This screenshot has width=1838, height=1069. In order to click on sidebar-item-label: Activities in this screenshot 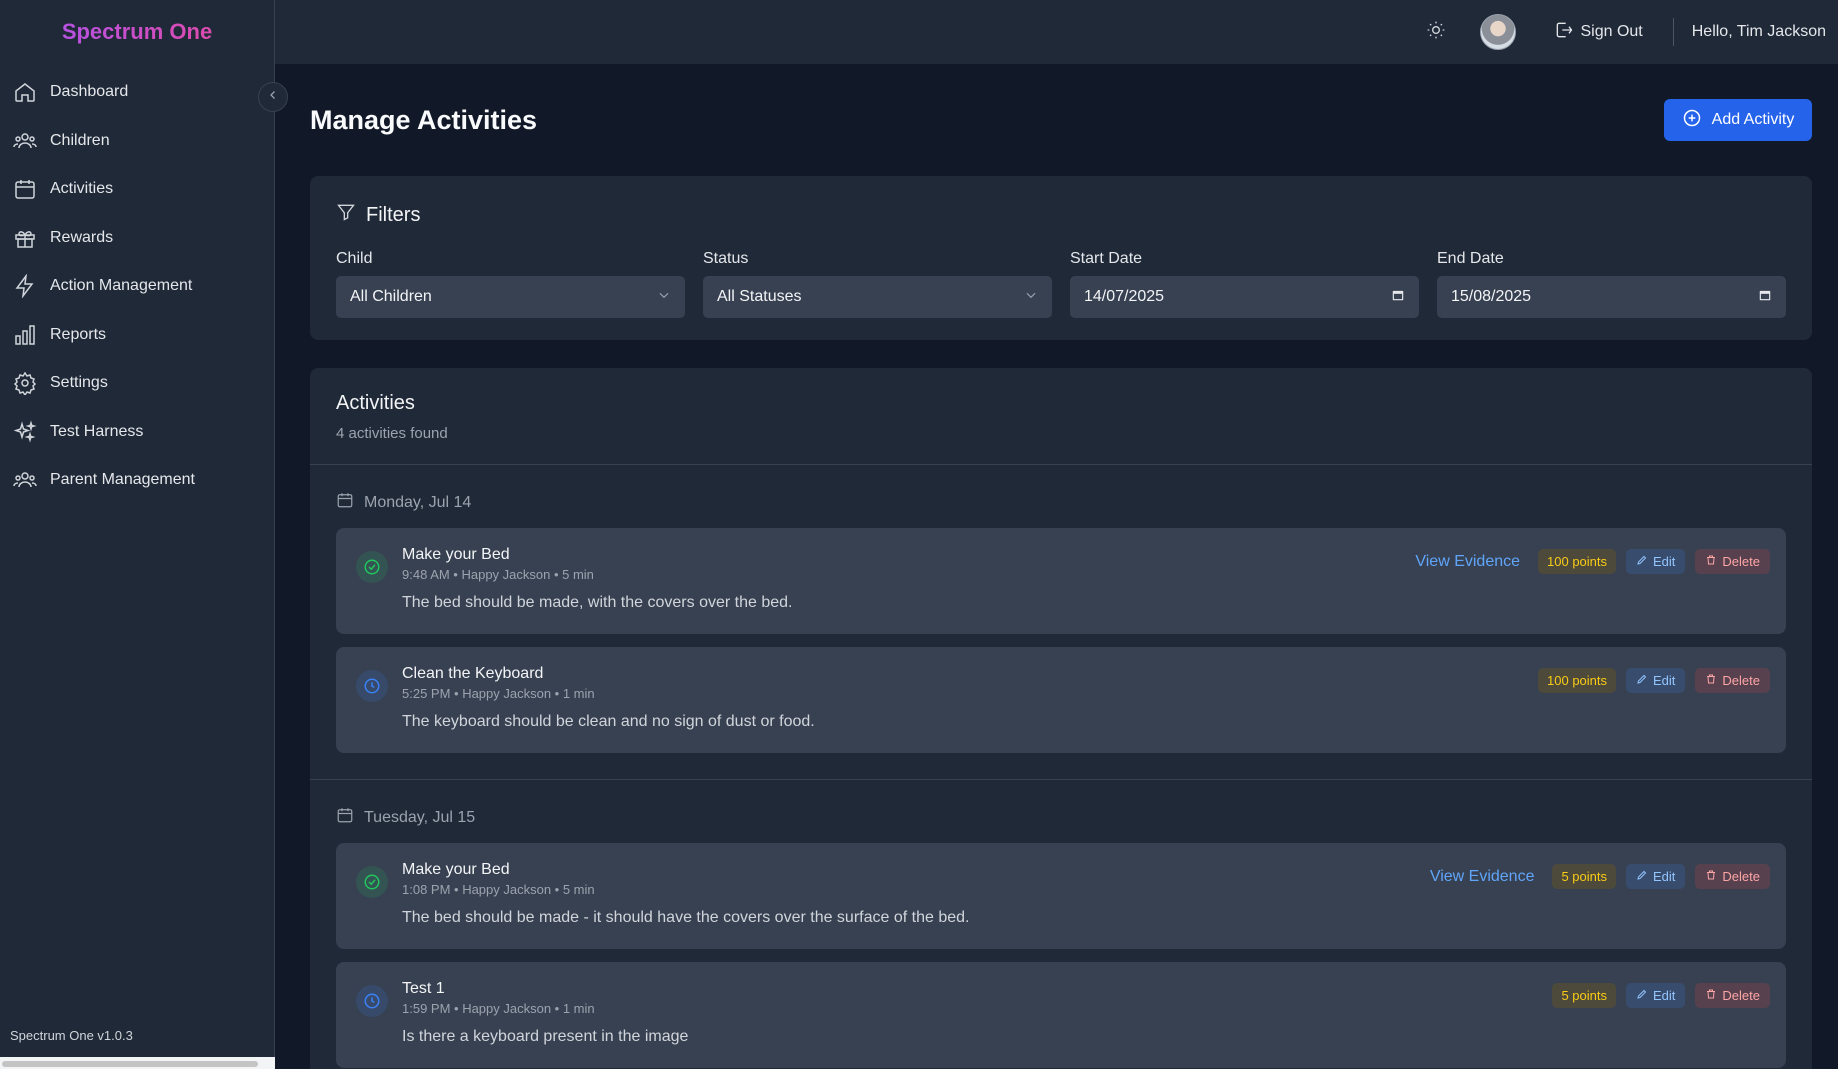, I will do `click(82, 189)`.